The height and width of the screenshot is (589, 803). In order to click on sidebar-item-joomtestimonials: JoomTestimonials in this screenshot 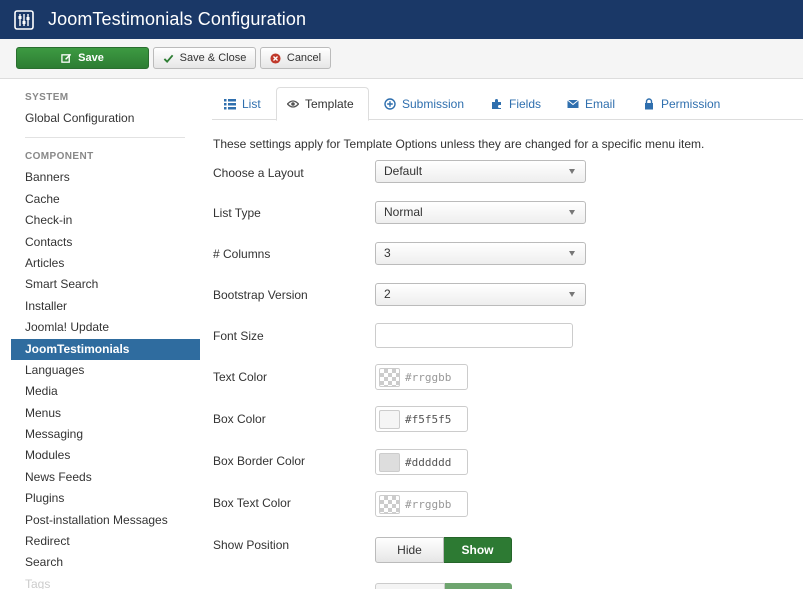, I will do `click(105, 349)`.